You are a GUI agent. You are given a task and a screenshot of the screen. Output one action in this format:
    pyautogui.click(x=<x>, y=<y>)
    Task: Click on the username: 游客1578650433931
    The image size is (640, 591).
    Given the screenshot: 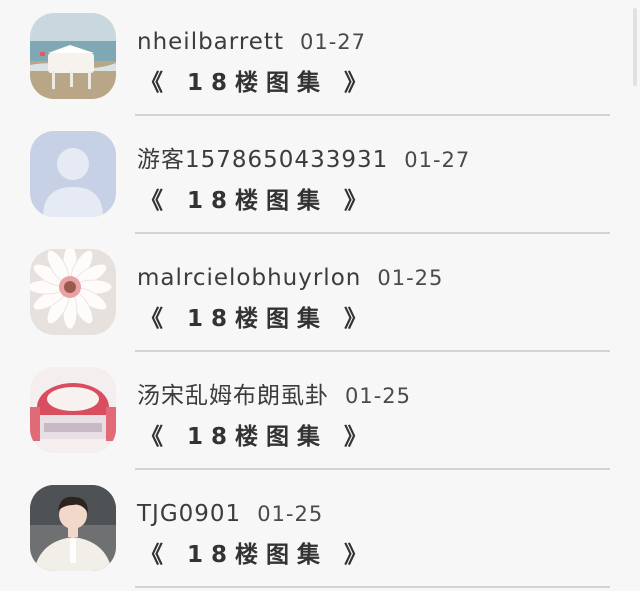 What is the action you would take?
    pyautogui.click(x=262, y=160)
    